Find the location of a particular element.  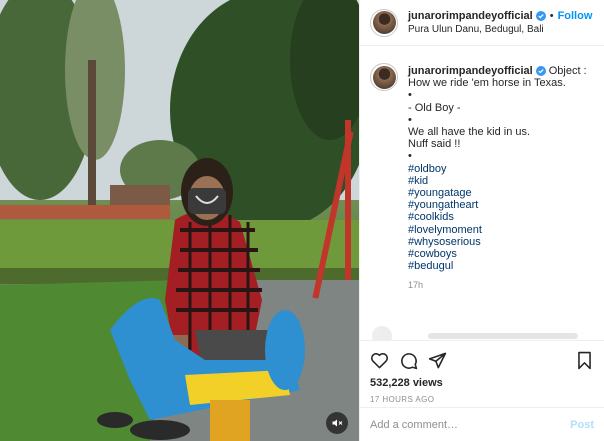

hashtag-link: #coolkids is located at coordinates (497, 217).